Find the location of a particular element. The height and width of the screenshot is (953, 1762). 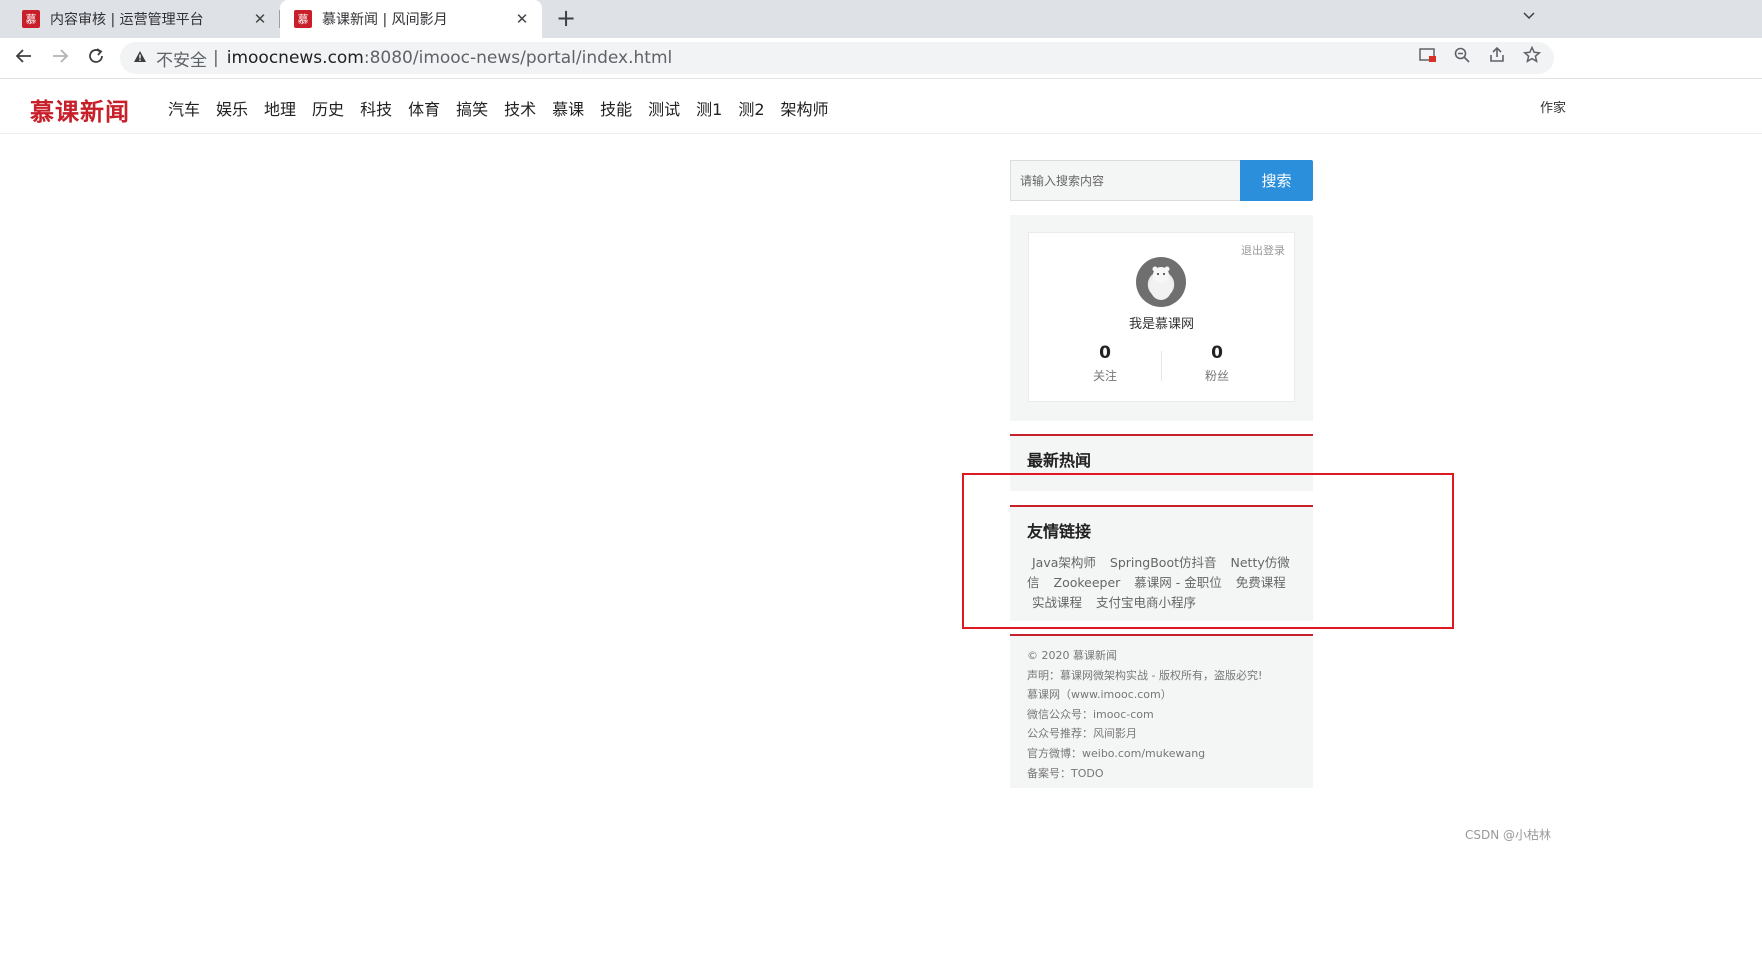

nav-item: 体育 is located at coordinates (424, 108).